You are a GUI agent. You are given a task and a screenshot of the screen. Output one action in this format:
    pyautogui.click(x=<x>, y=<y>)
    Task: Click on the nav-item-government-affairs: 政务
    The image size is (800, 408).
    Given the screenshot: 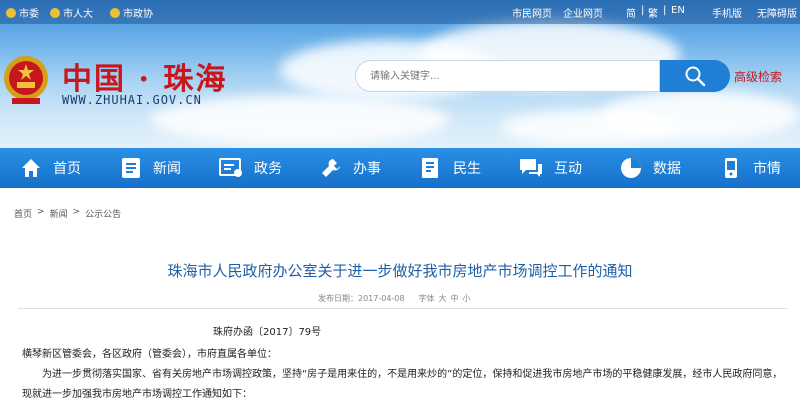 What is the action you would take?
    pyautogui.click(x=250, y=168)
    